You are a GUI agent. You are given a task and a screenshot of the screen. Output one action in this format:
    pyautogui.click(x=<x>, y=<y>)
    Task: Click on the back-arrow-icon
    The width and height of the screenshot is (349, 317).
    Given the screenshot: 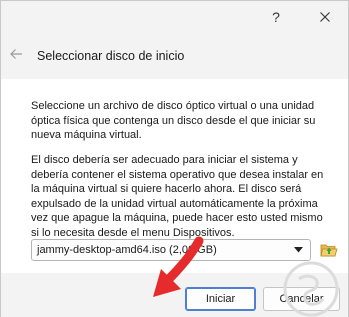 What is the action you would take?
    pyautogui.click(x=16, y=54)
    